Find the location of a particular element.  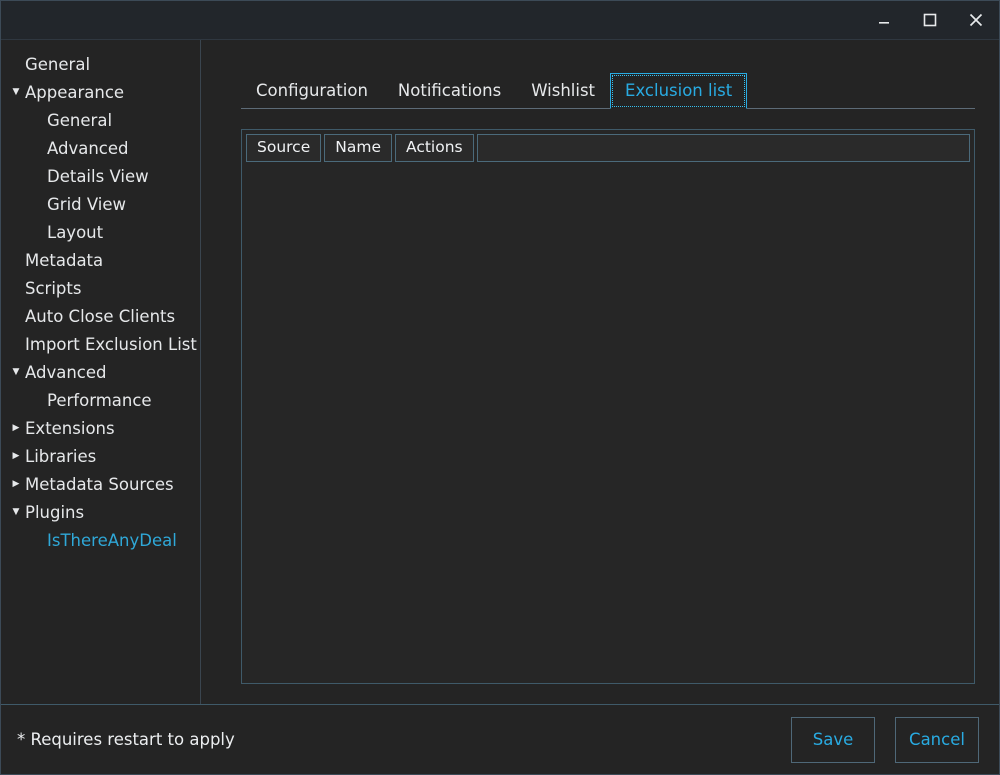

sidebar-item-label: Appearance is located at coordinates (75, 92).